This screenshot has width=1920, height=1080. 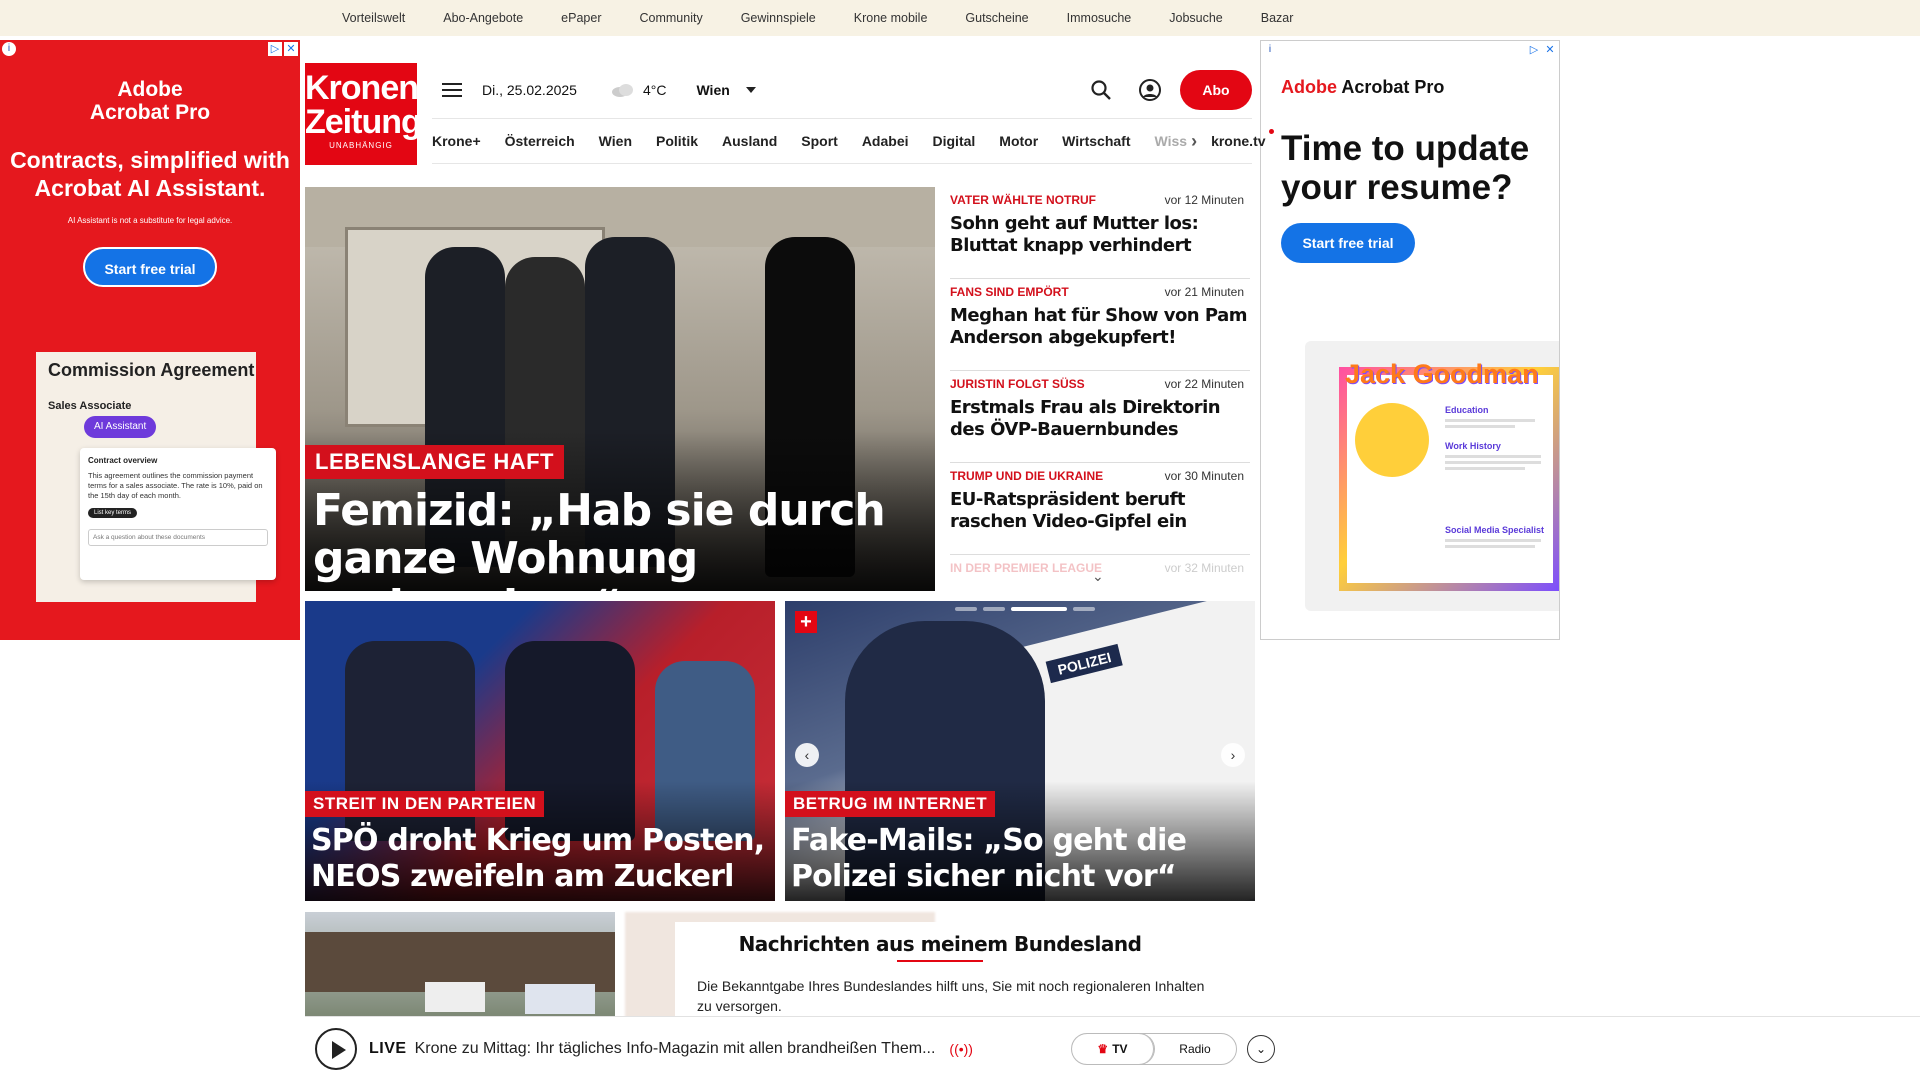 What do you see at coordinates (807, 755) in the screenshot?
I see `carousel-prev-button: ‹` at bounding box center [807, 755].